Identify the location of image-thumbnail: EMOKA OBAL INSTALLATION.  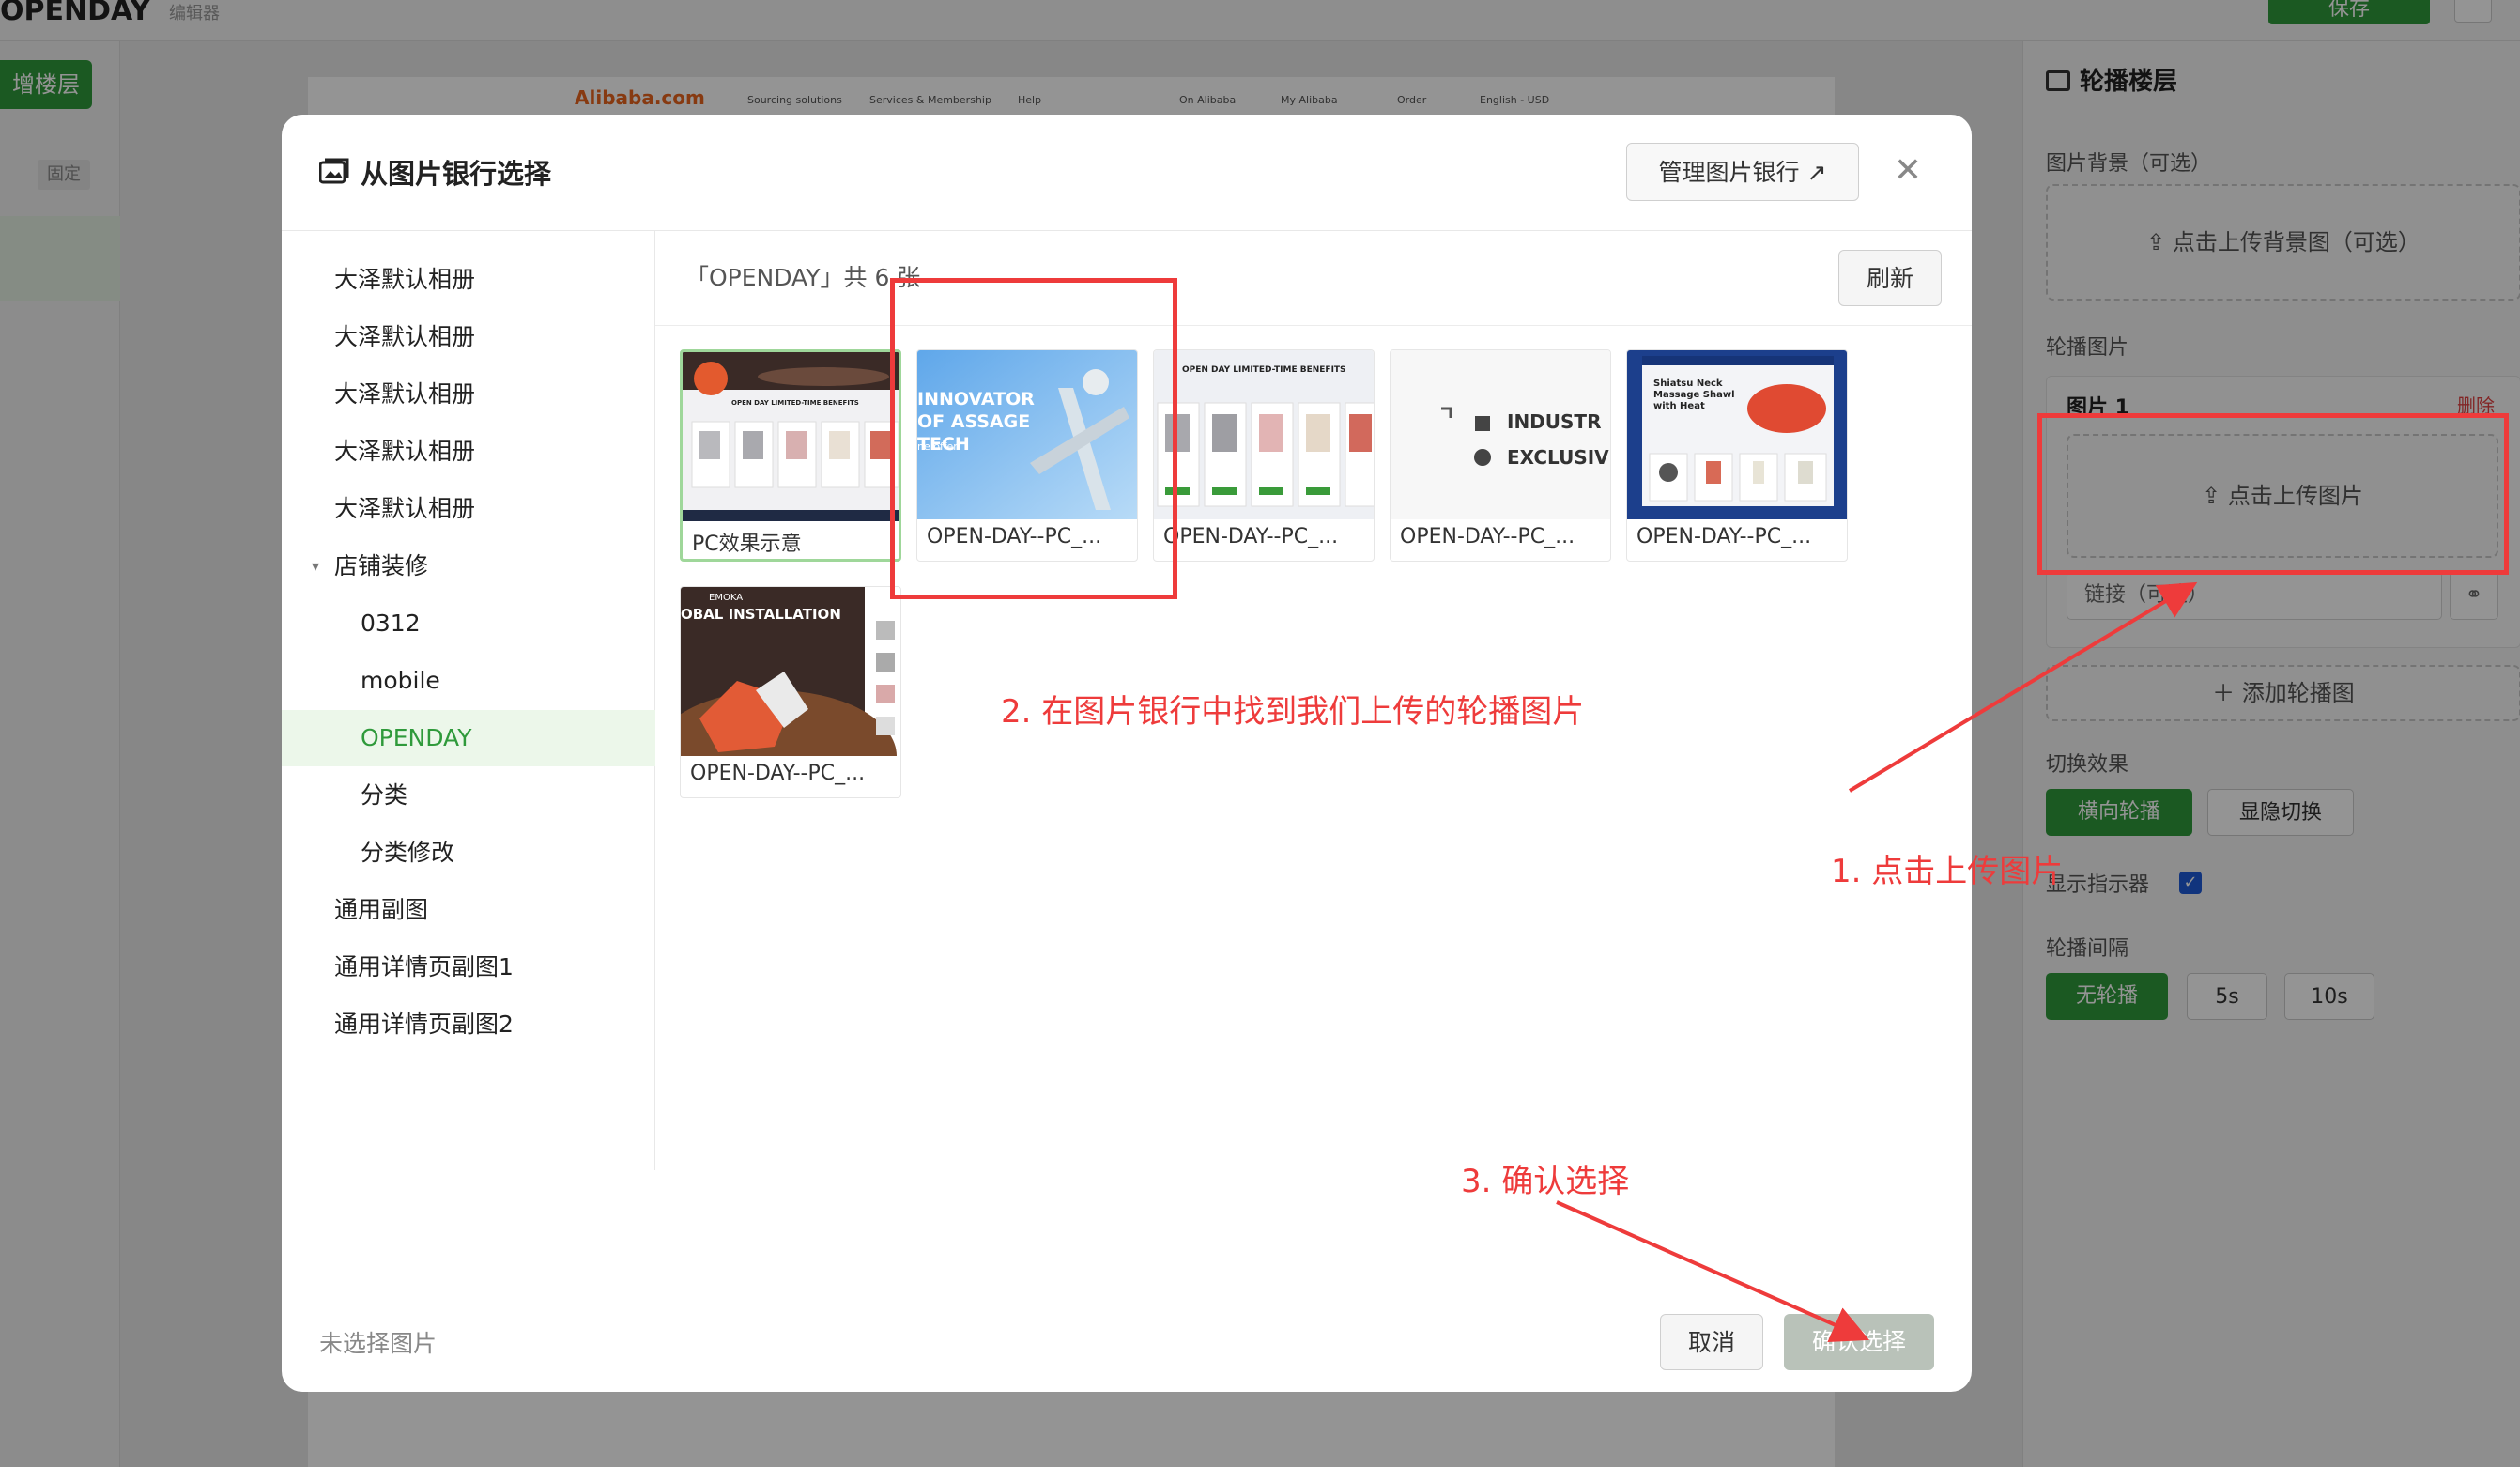
(790, 671).